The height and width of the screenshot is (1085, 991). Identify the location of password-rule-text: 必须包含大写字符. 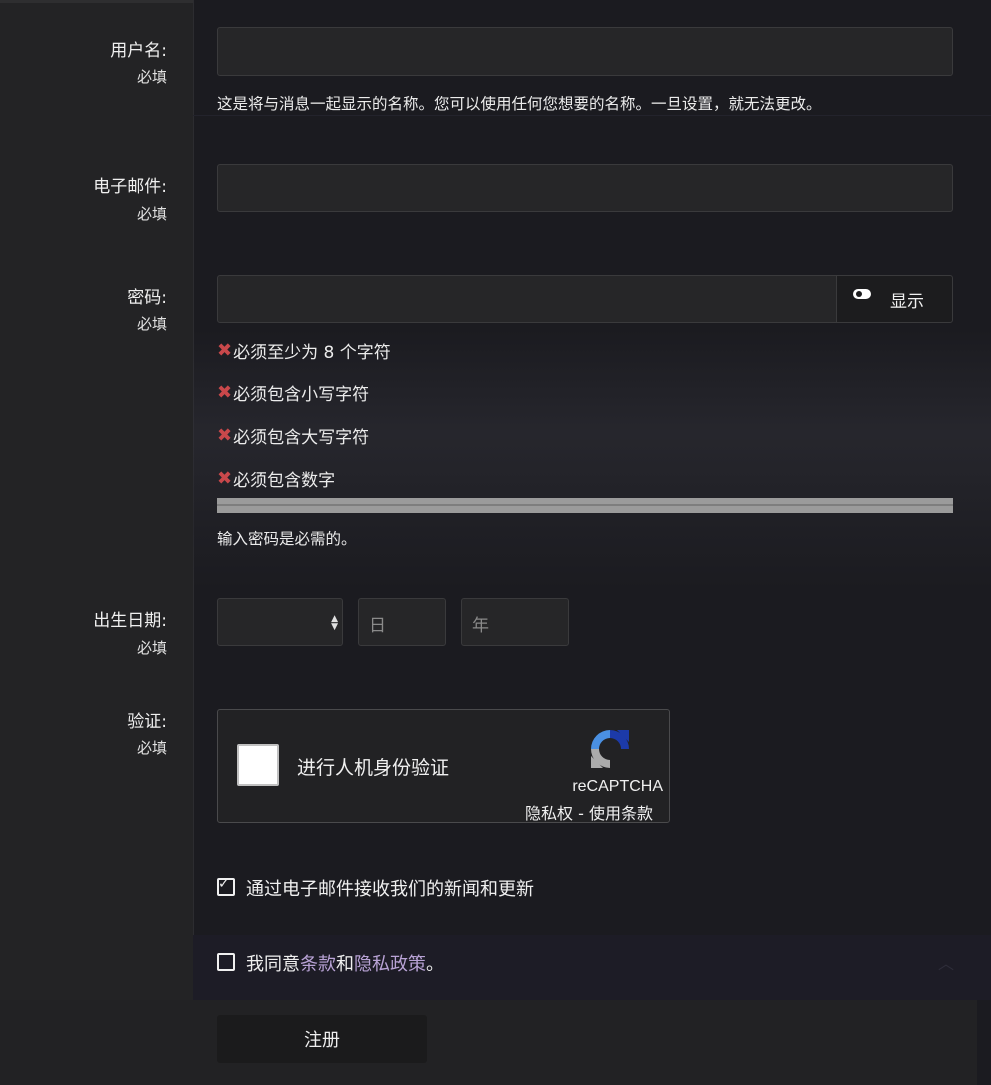
(301, 438).